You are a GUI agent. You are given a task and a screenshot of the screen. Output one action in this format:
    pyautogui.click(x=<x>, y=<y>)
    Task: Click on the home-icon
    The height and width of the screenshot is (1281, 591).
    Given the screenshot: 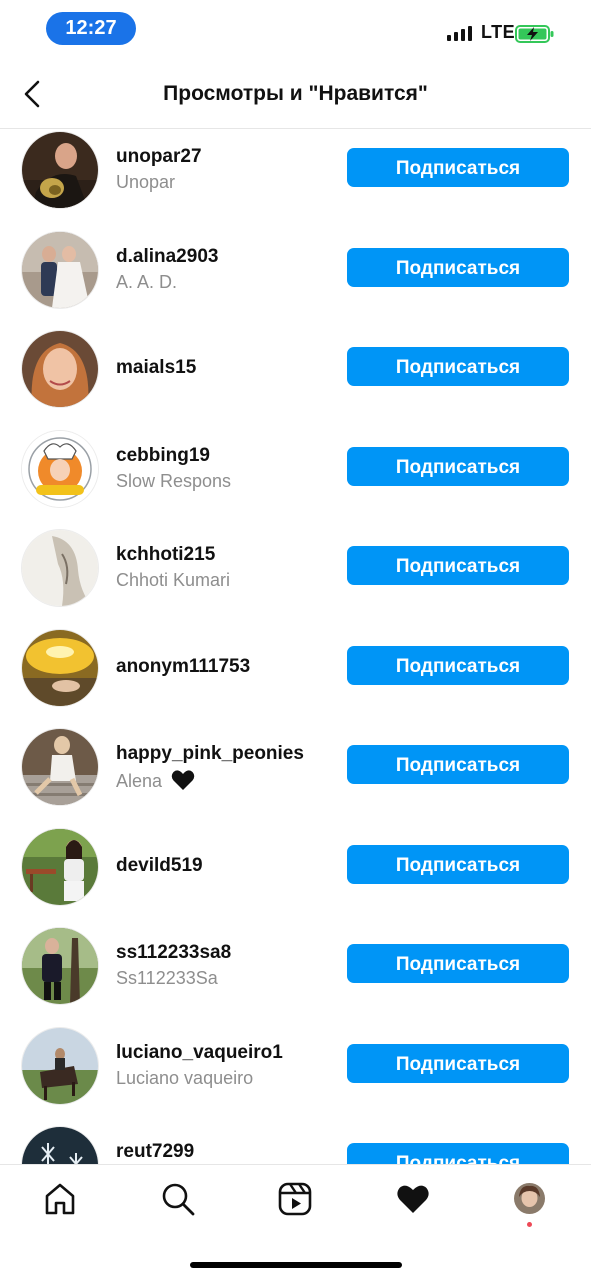 What is the action you would take?
    pyautogui.click(x=60, y=1199)
    